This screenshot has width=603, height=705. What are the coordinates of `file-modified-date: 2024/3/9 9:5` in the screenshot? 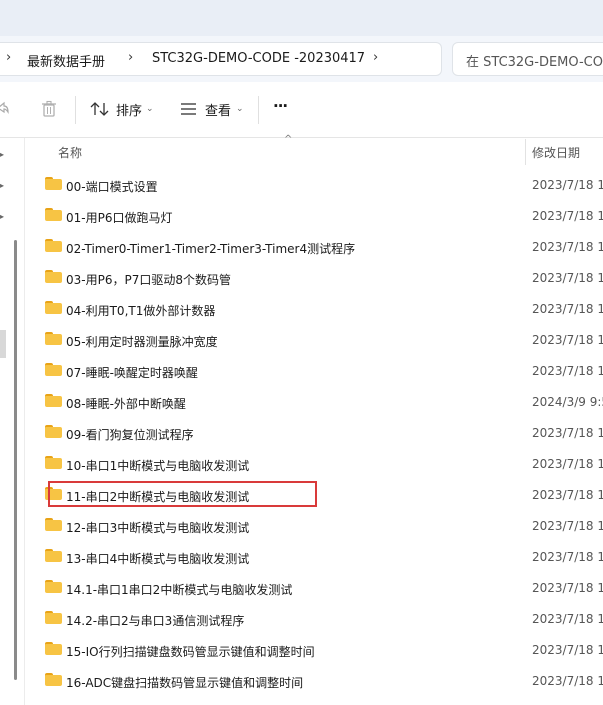 It's located at (567, 402).